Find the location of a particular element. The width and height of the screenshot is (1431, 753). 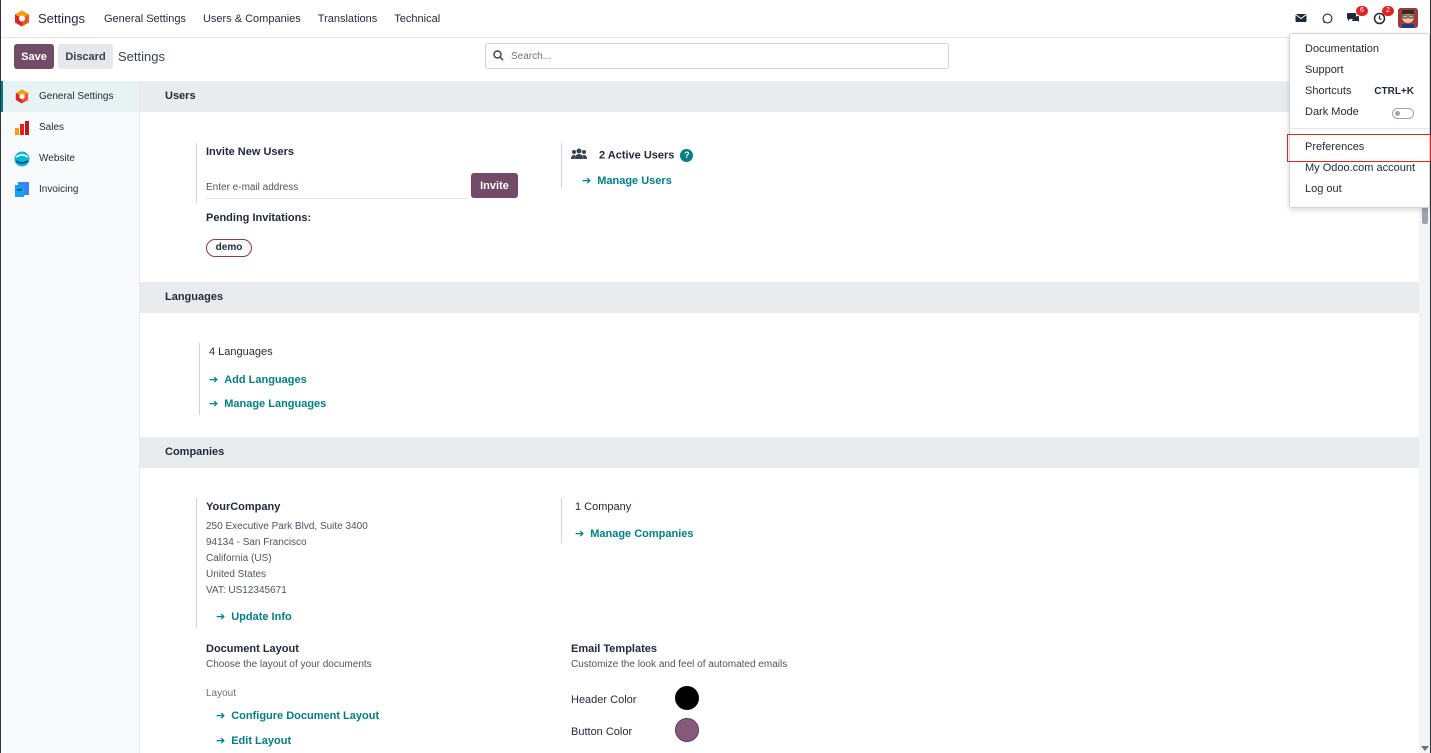

control-panel: Save Discard Settings is located at coordinates (715, 59).